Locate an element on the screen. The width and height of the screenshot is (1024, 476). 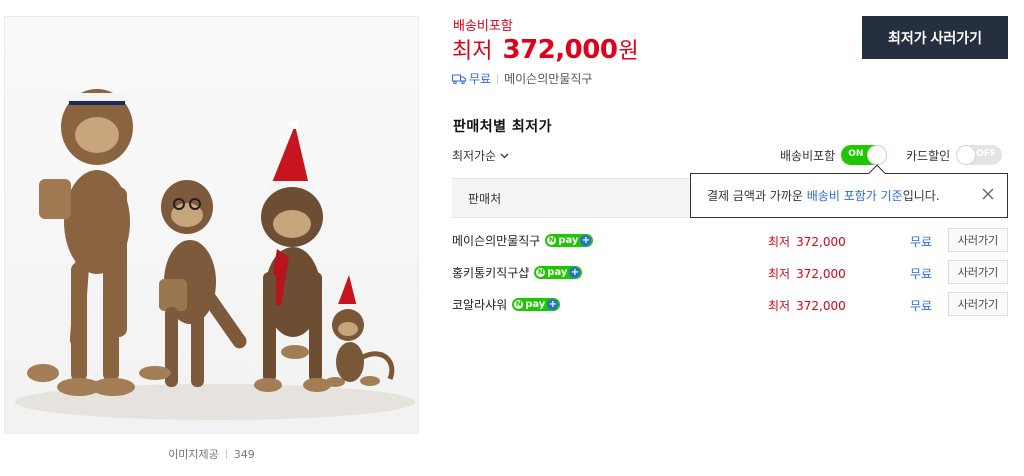
tooltip-highlight: 배송비 포함가 기준 is located at coordinates (854, 196).